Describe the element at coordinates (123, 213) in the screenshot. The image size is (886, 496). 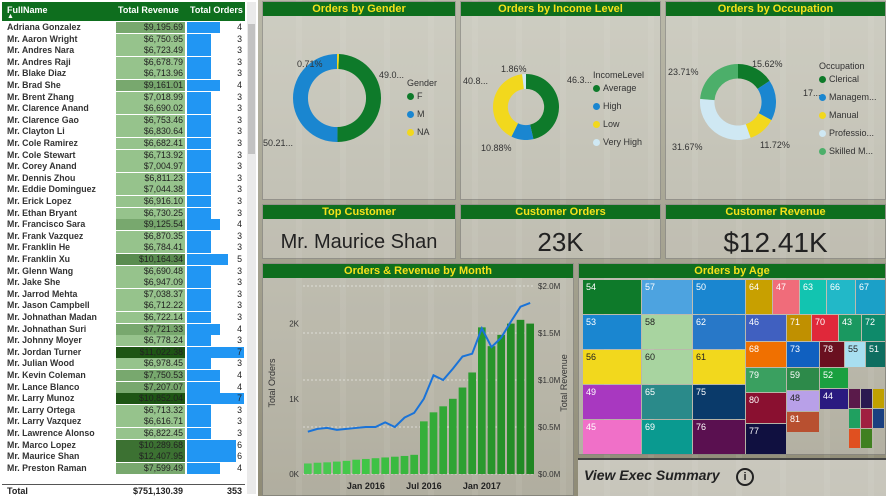
I see `table-row: Mr. Ethan Bryant $6,730.25 3` at that location.